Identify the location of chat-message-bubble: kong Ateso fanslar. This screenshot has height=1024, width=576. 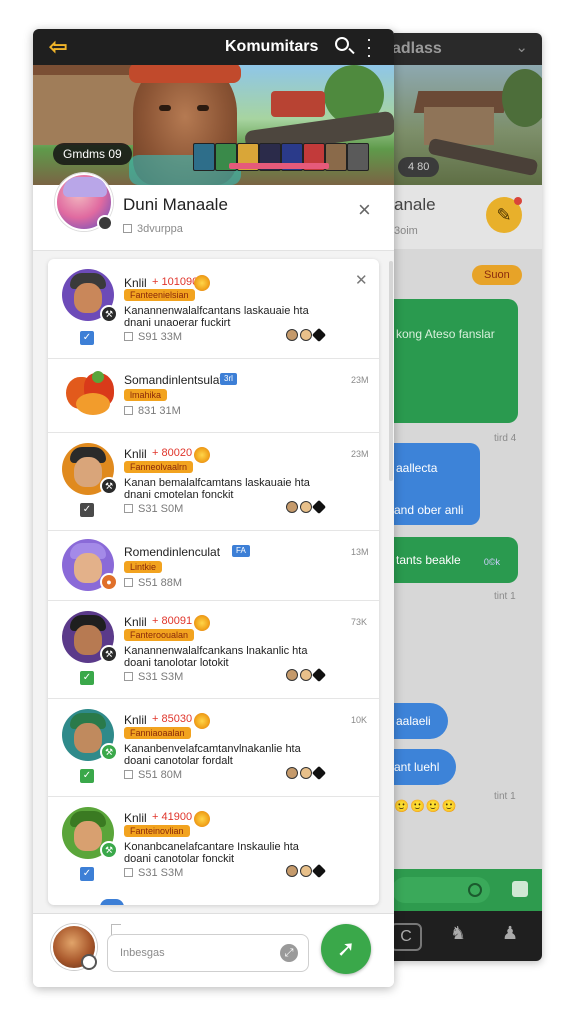
(451, 361).